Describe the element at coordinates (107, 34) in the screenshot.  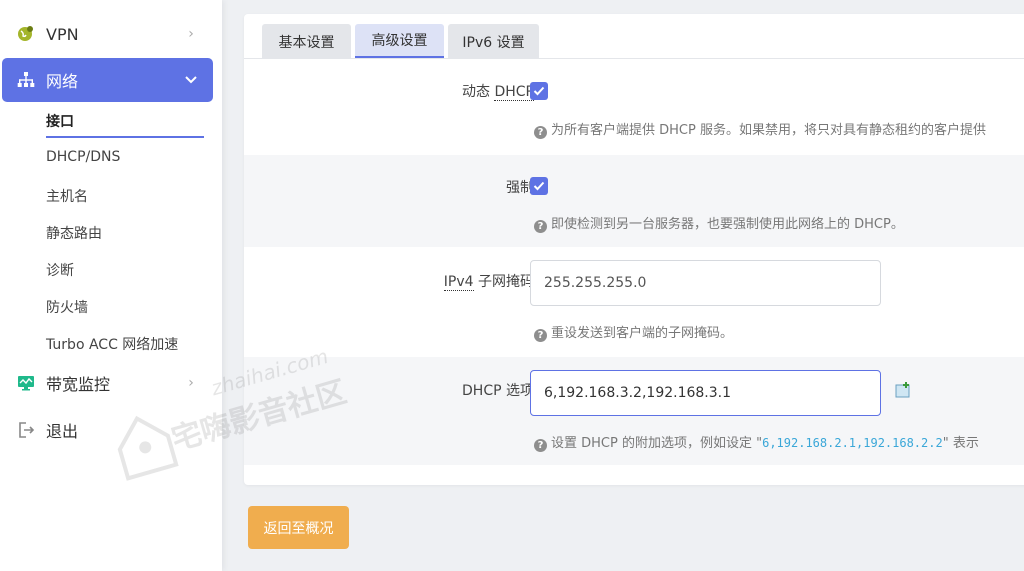
I see `nav-item-vpn: VPN ›` at that location.